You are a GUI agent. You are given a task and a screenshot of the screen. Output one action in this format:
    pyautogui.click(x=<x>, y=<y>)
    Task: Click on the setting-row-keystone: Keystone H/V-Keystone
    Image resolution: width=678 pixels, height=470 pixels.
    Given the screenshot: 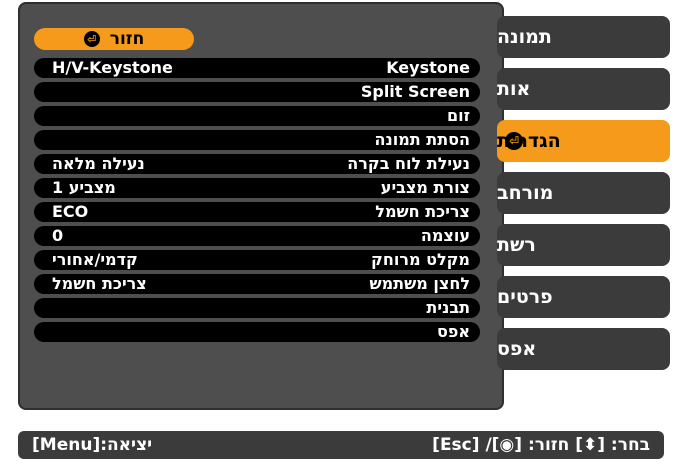 What is the action you would take?
    pyautogui.click(x=257, y=68)
    